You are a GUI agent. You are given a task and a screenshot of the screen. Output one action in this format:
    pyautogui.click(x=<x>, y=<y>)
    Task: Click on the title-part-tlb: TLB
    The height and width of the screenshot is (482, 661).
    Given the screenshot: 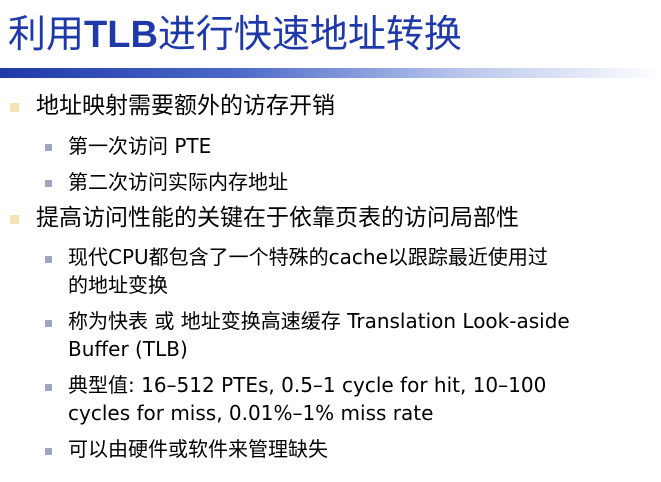 What is the action you would take?
    pyautogui.click(x=121, y=35)
    